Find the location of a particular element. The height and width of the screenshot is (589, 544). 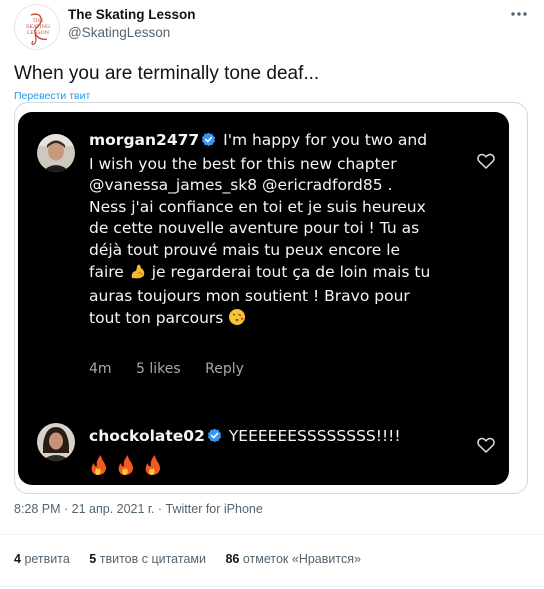

svg-text: LESSON is located at coordinates (38, 33).